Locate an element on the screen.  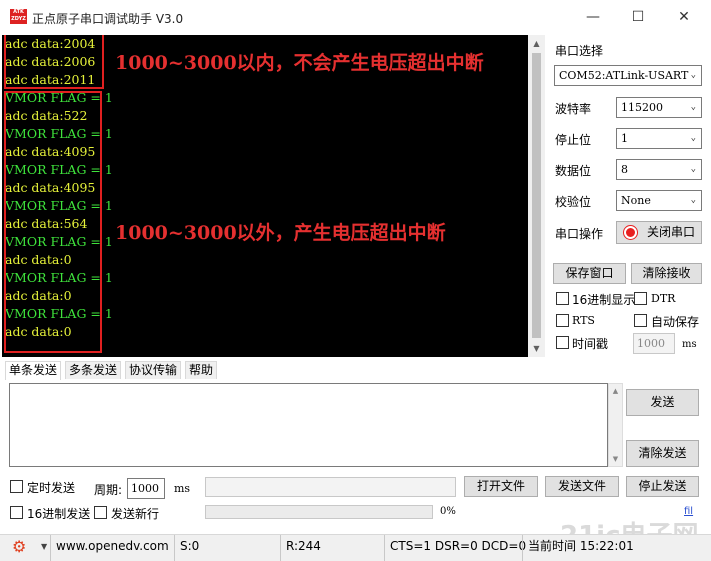
parity-value: None is located at coordinates (636, 200).